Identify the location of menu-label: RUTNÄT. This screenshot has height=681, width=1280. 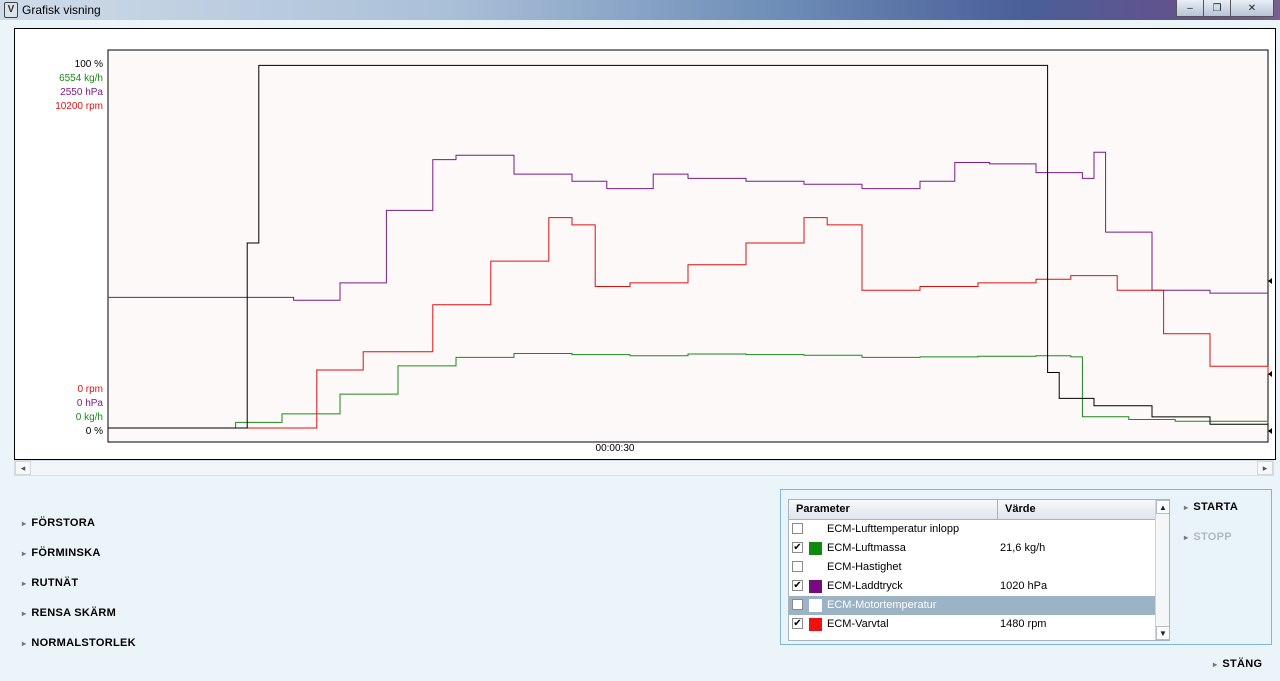
(55, 583).